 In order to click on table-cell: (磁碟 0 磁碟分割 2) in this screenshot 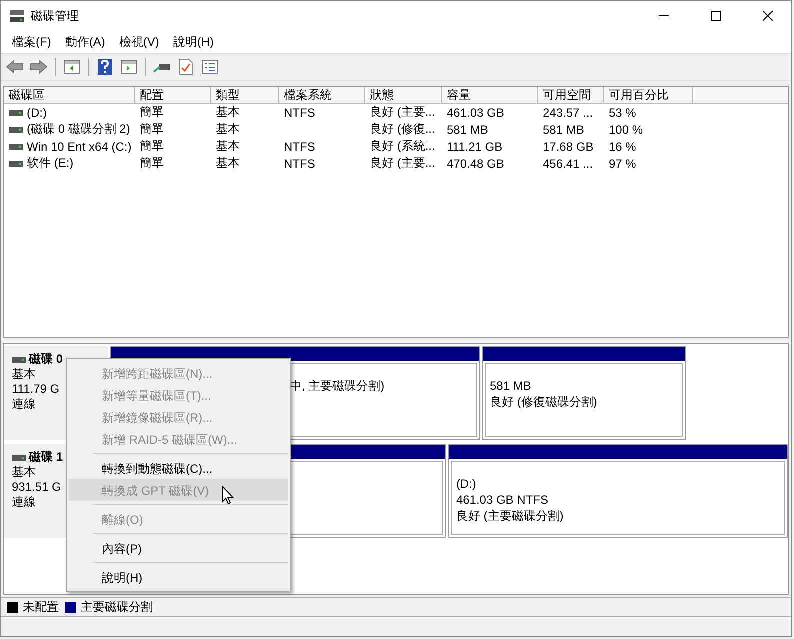, I will do `click(78, 129)`.